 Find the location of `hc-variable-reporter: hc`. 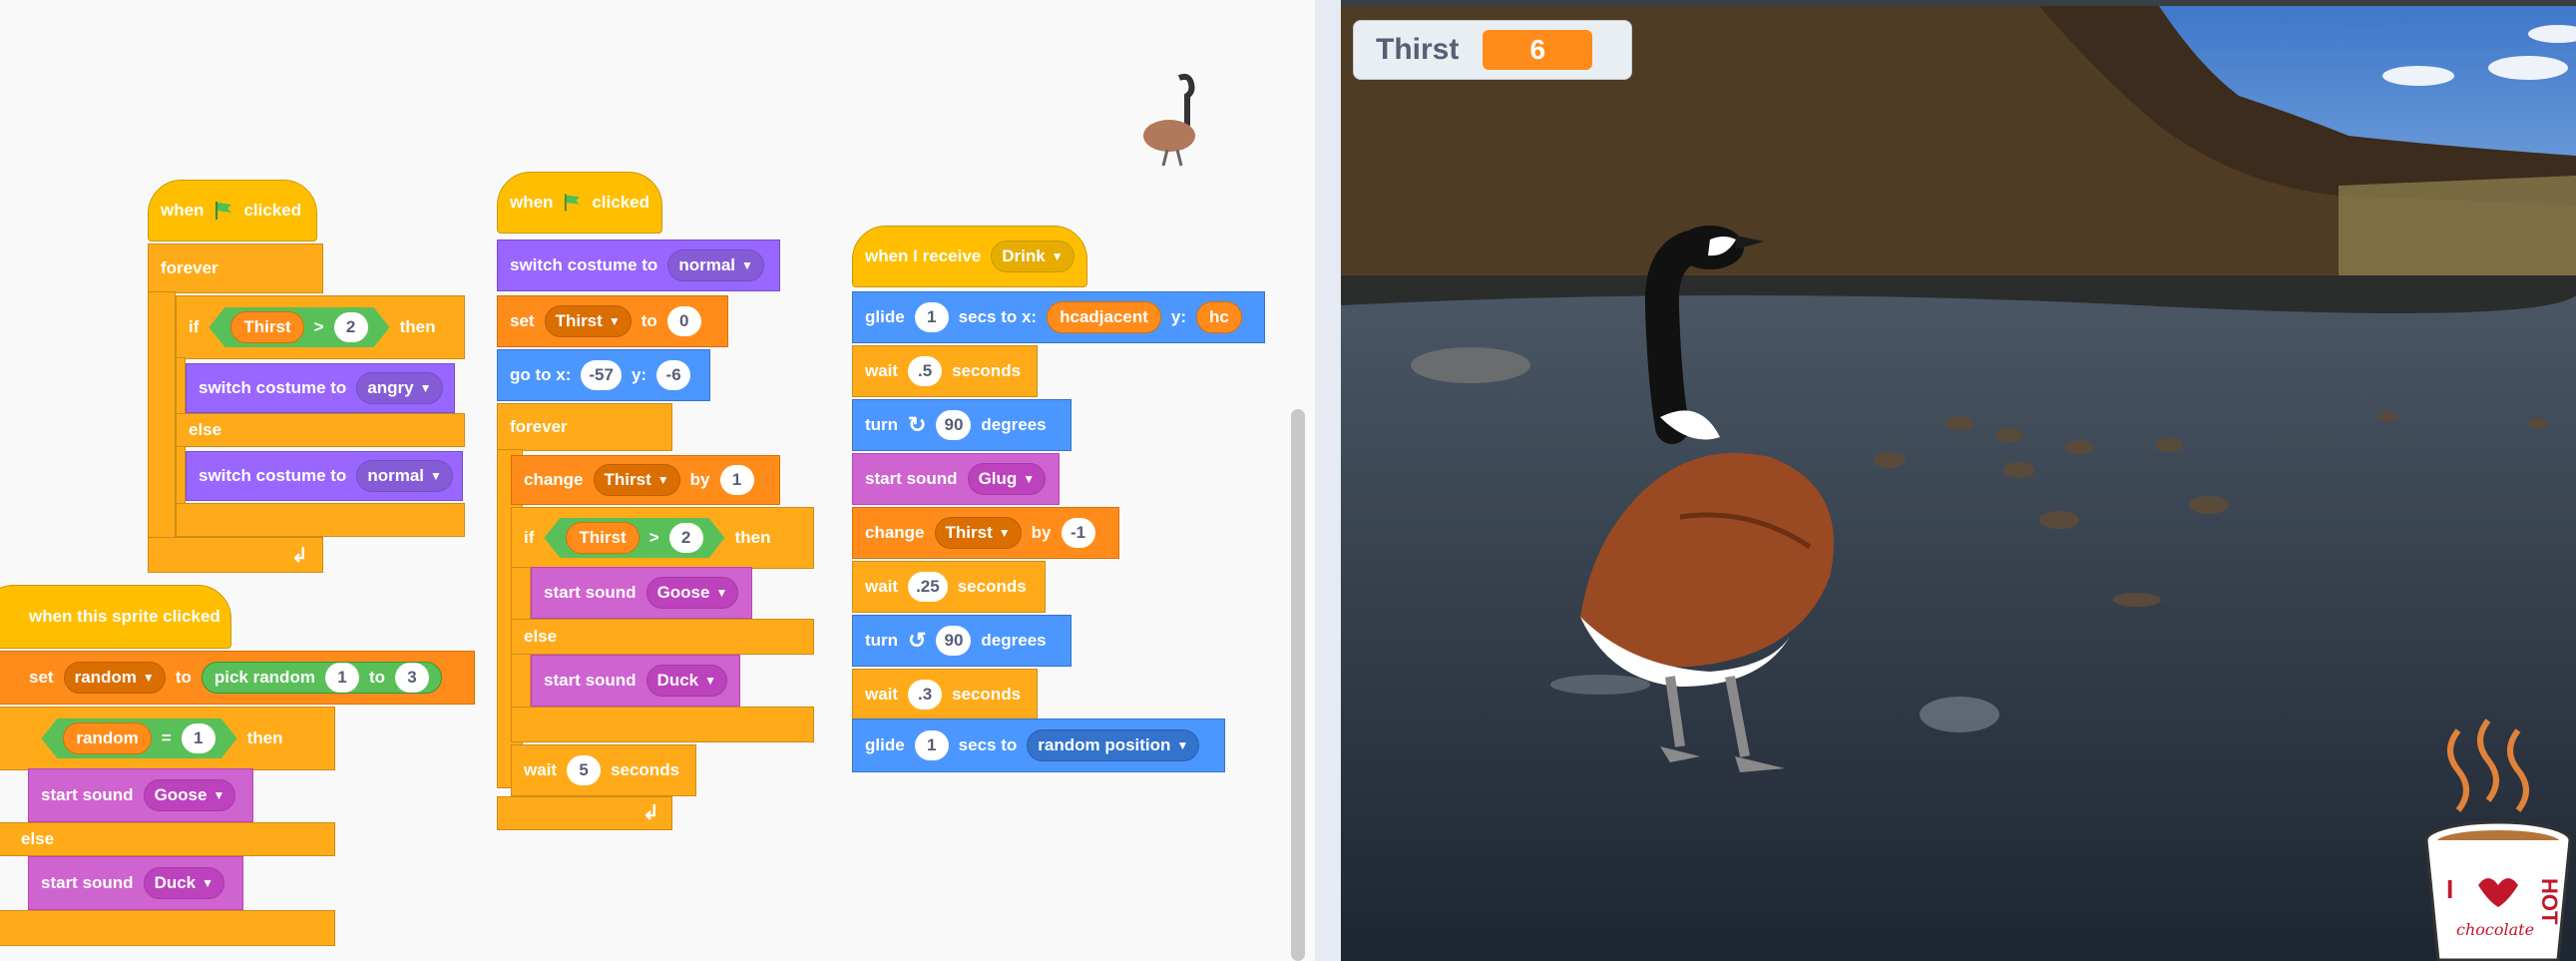

hc-variable-reporter: hc is located at coordinates (1219, 317).